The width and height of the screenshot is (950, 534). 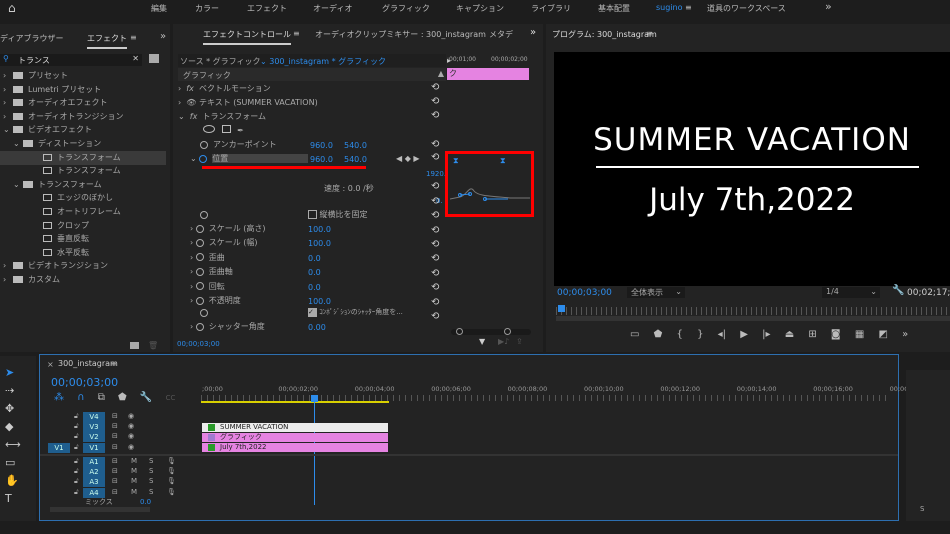 I want to click on tree-item: 垂直反転, so click(x=83, y=239).